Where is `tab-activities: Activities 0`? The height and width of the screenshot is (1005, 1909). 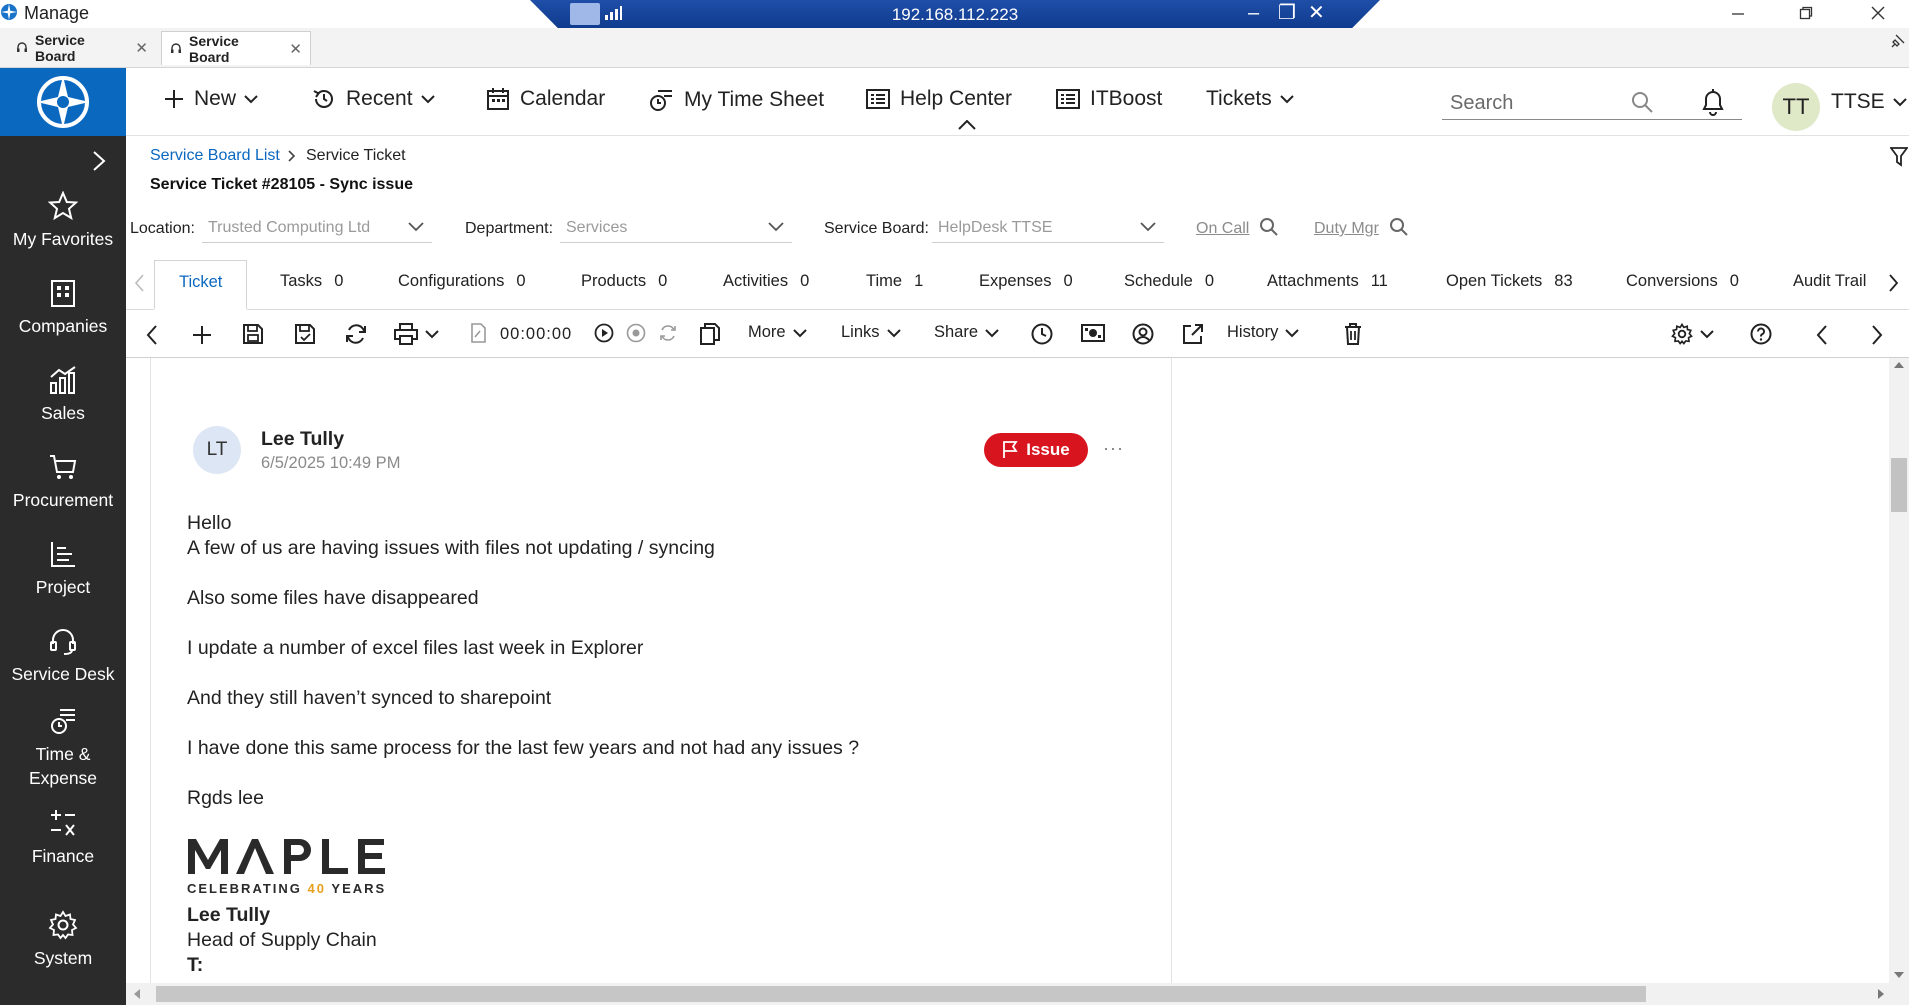
tab-activities: Activities 0 is located at coordinates (766, 281).